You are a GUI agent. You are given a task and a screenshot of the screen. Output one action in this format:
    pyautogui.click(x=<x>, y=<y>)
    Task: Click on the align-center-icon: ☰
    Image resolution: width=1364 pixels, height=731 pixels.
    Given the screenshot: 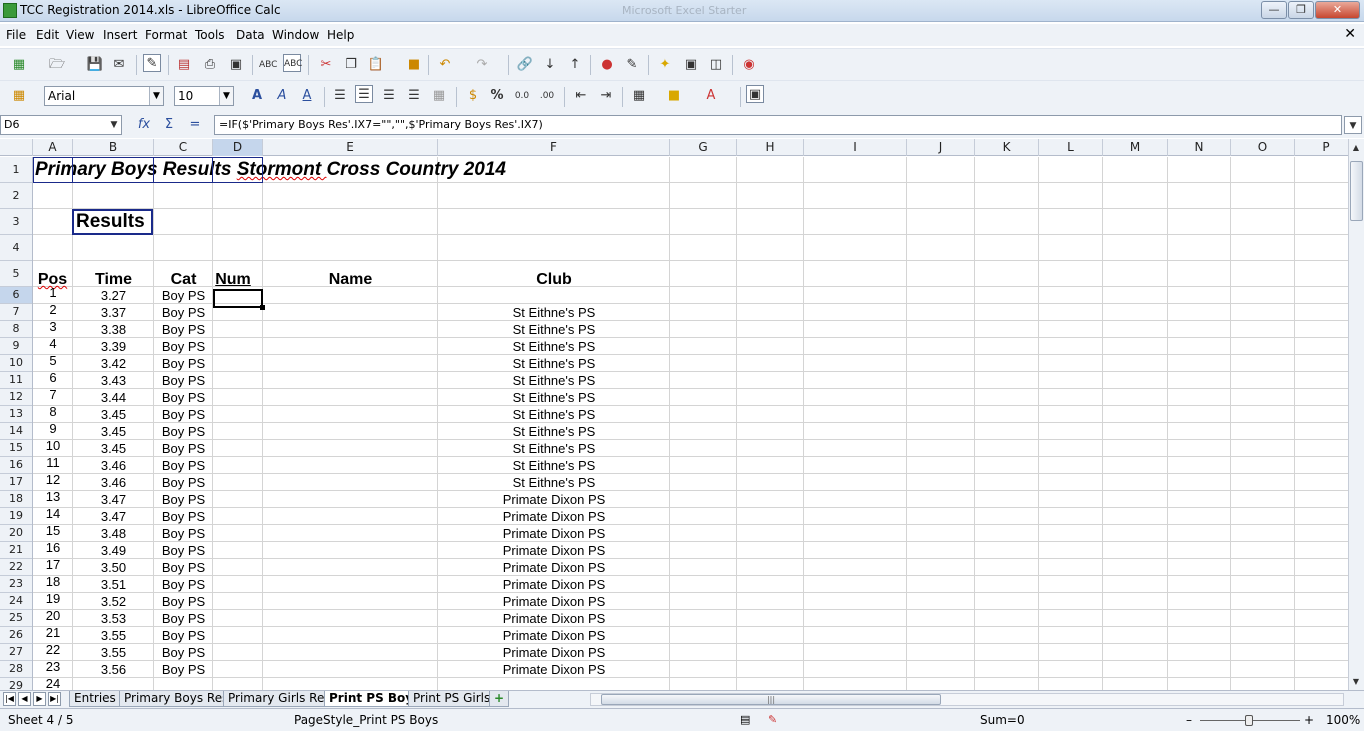 What is the action you would take?
    pyautogui.click(x=364, y=94)
    